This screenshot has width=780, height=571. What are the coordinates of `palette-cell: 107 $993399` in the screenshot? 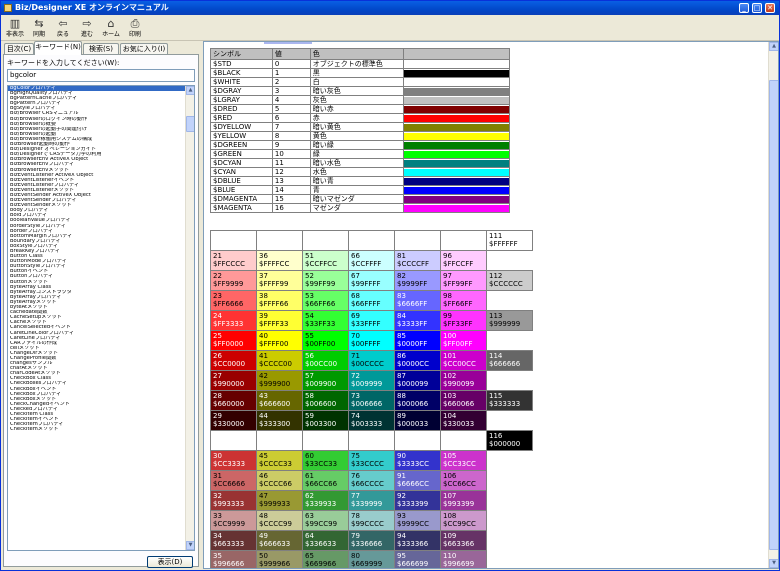 It's located at (463, 500).